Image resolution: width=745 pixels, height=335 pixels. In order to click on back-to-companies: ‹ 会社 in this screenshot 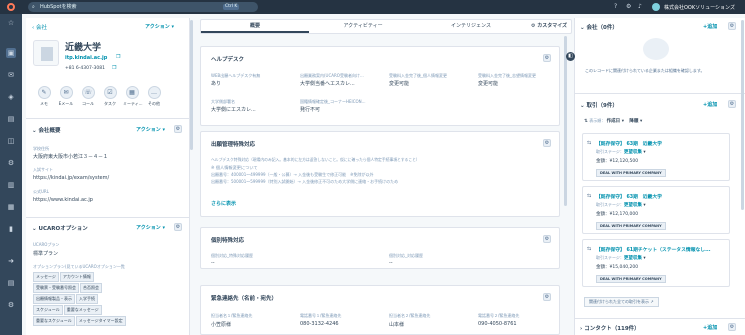, I will do `click(39, 27)`.